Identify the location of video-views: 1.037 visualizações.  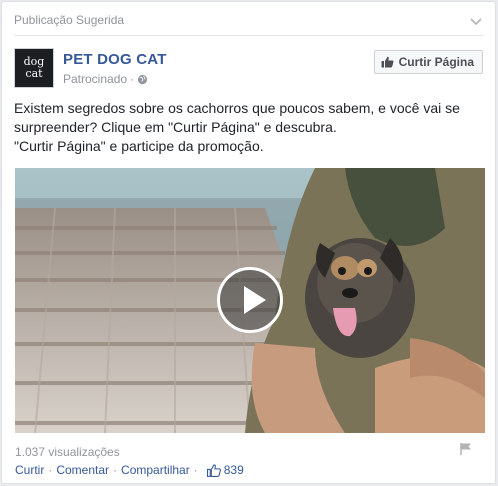
(67, 452).